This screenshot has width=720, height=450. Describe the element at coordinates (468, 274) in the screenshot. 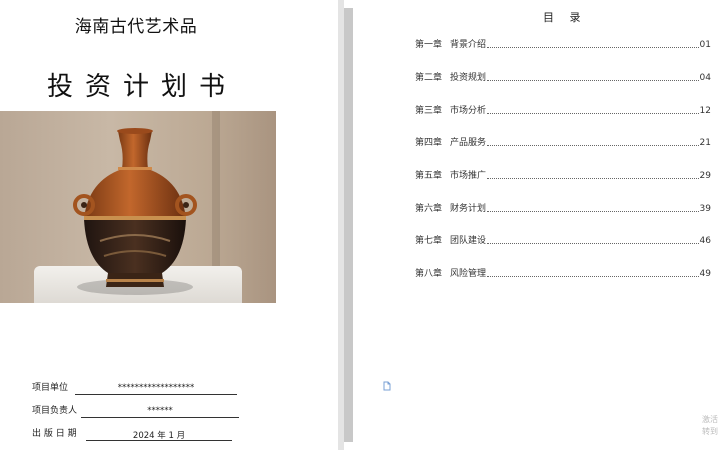

I see `toc-name: 风险管理` at that location.